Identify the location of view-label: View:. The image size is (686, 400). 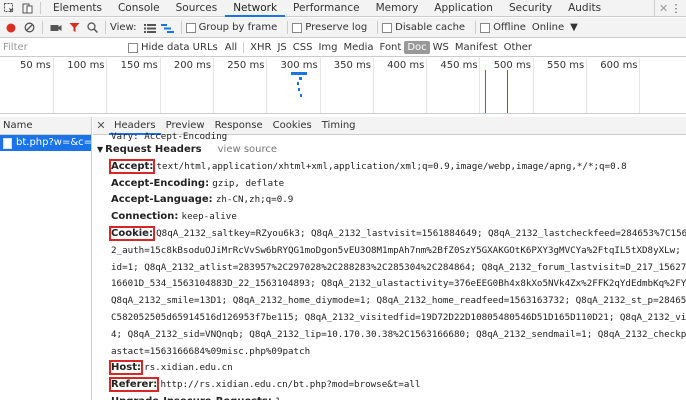
(123, 27).